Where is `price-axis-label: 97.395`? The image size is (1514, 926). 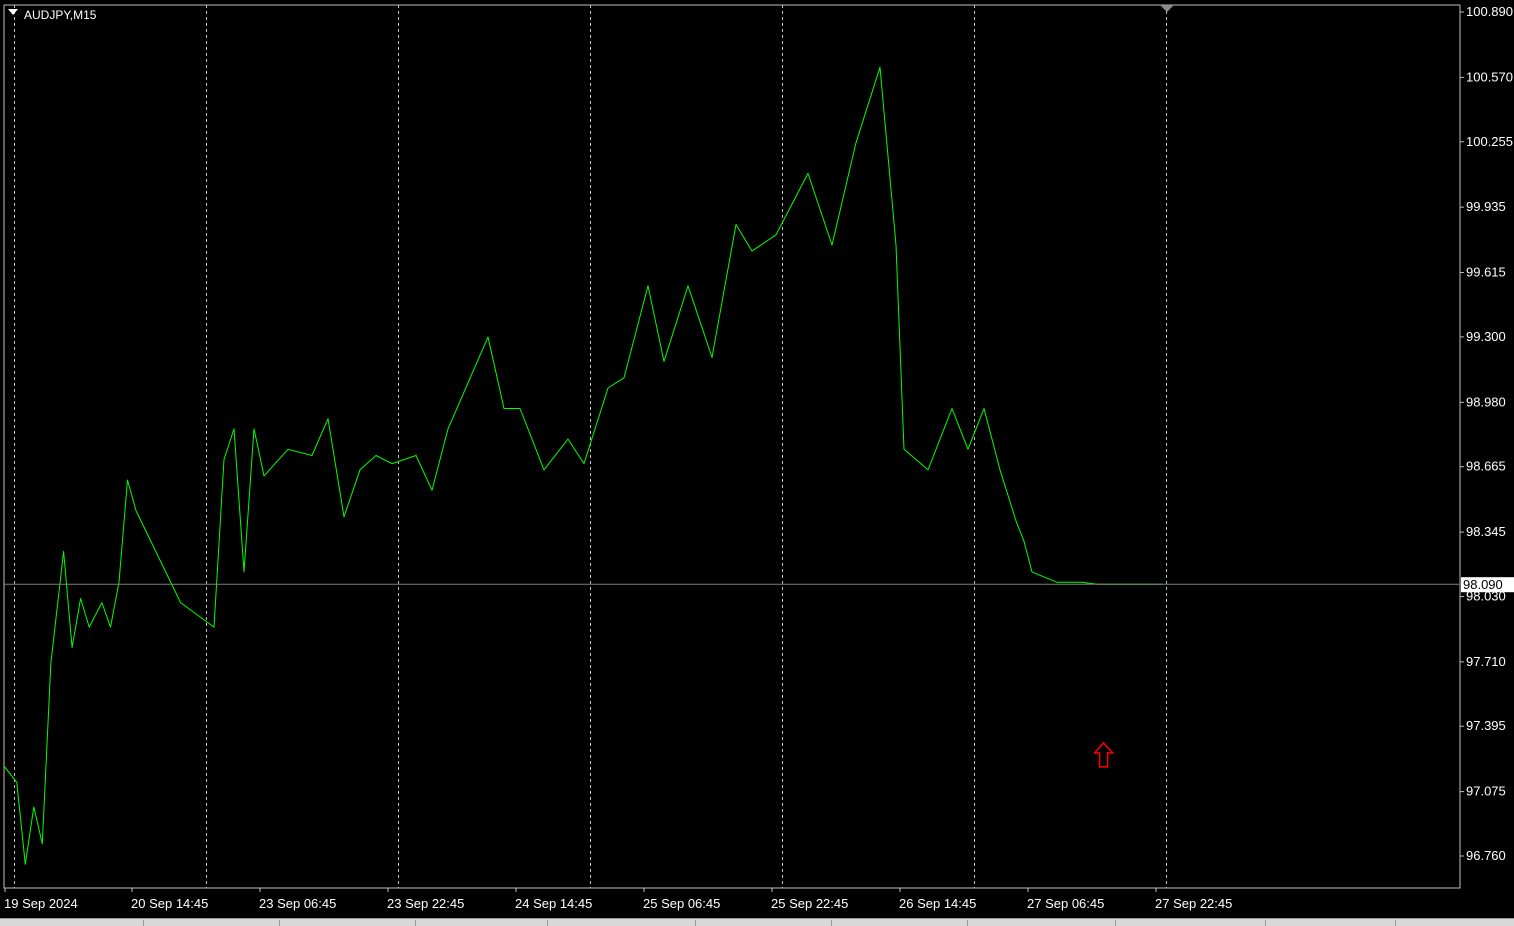
price-axis-label: 97.395 is located at coordinates (1486, 725).